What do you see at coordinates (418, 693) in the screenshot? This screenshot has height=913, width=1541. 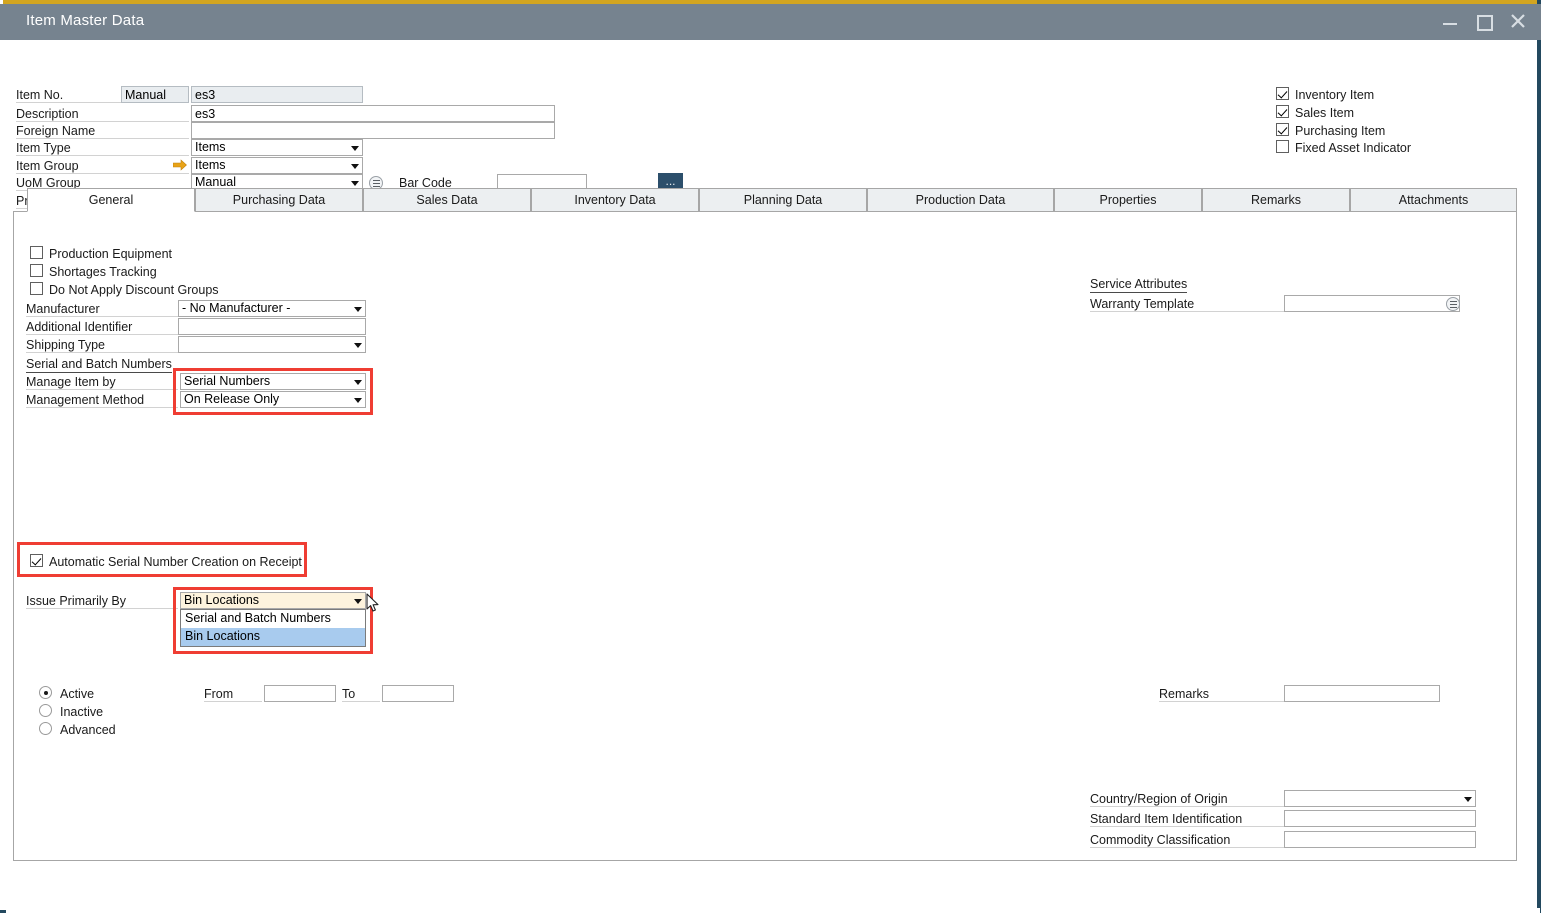 I see `valid-to-field` at bounding box center [418, 693].